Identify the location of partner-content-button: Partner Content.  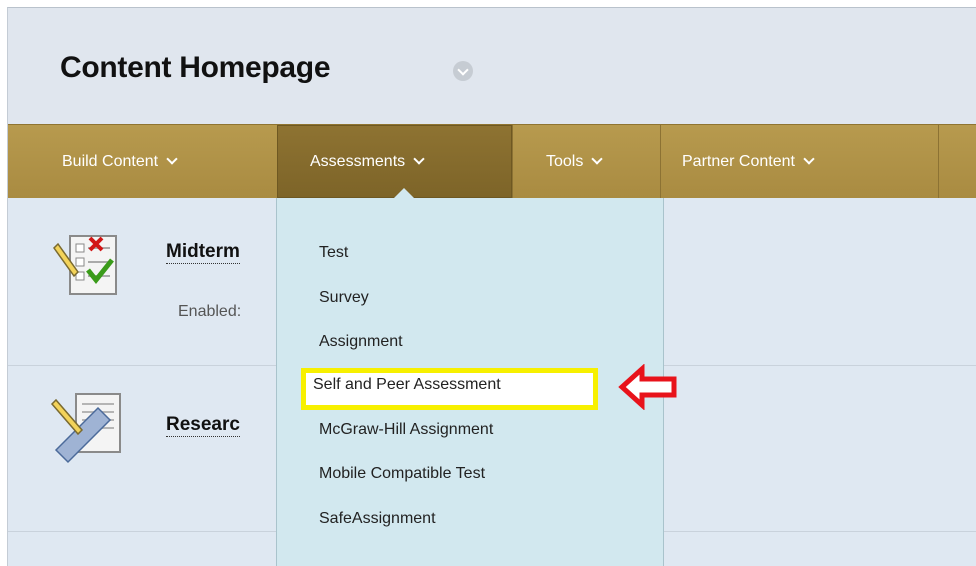
(748, 161).